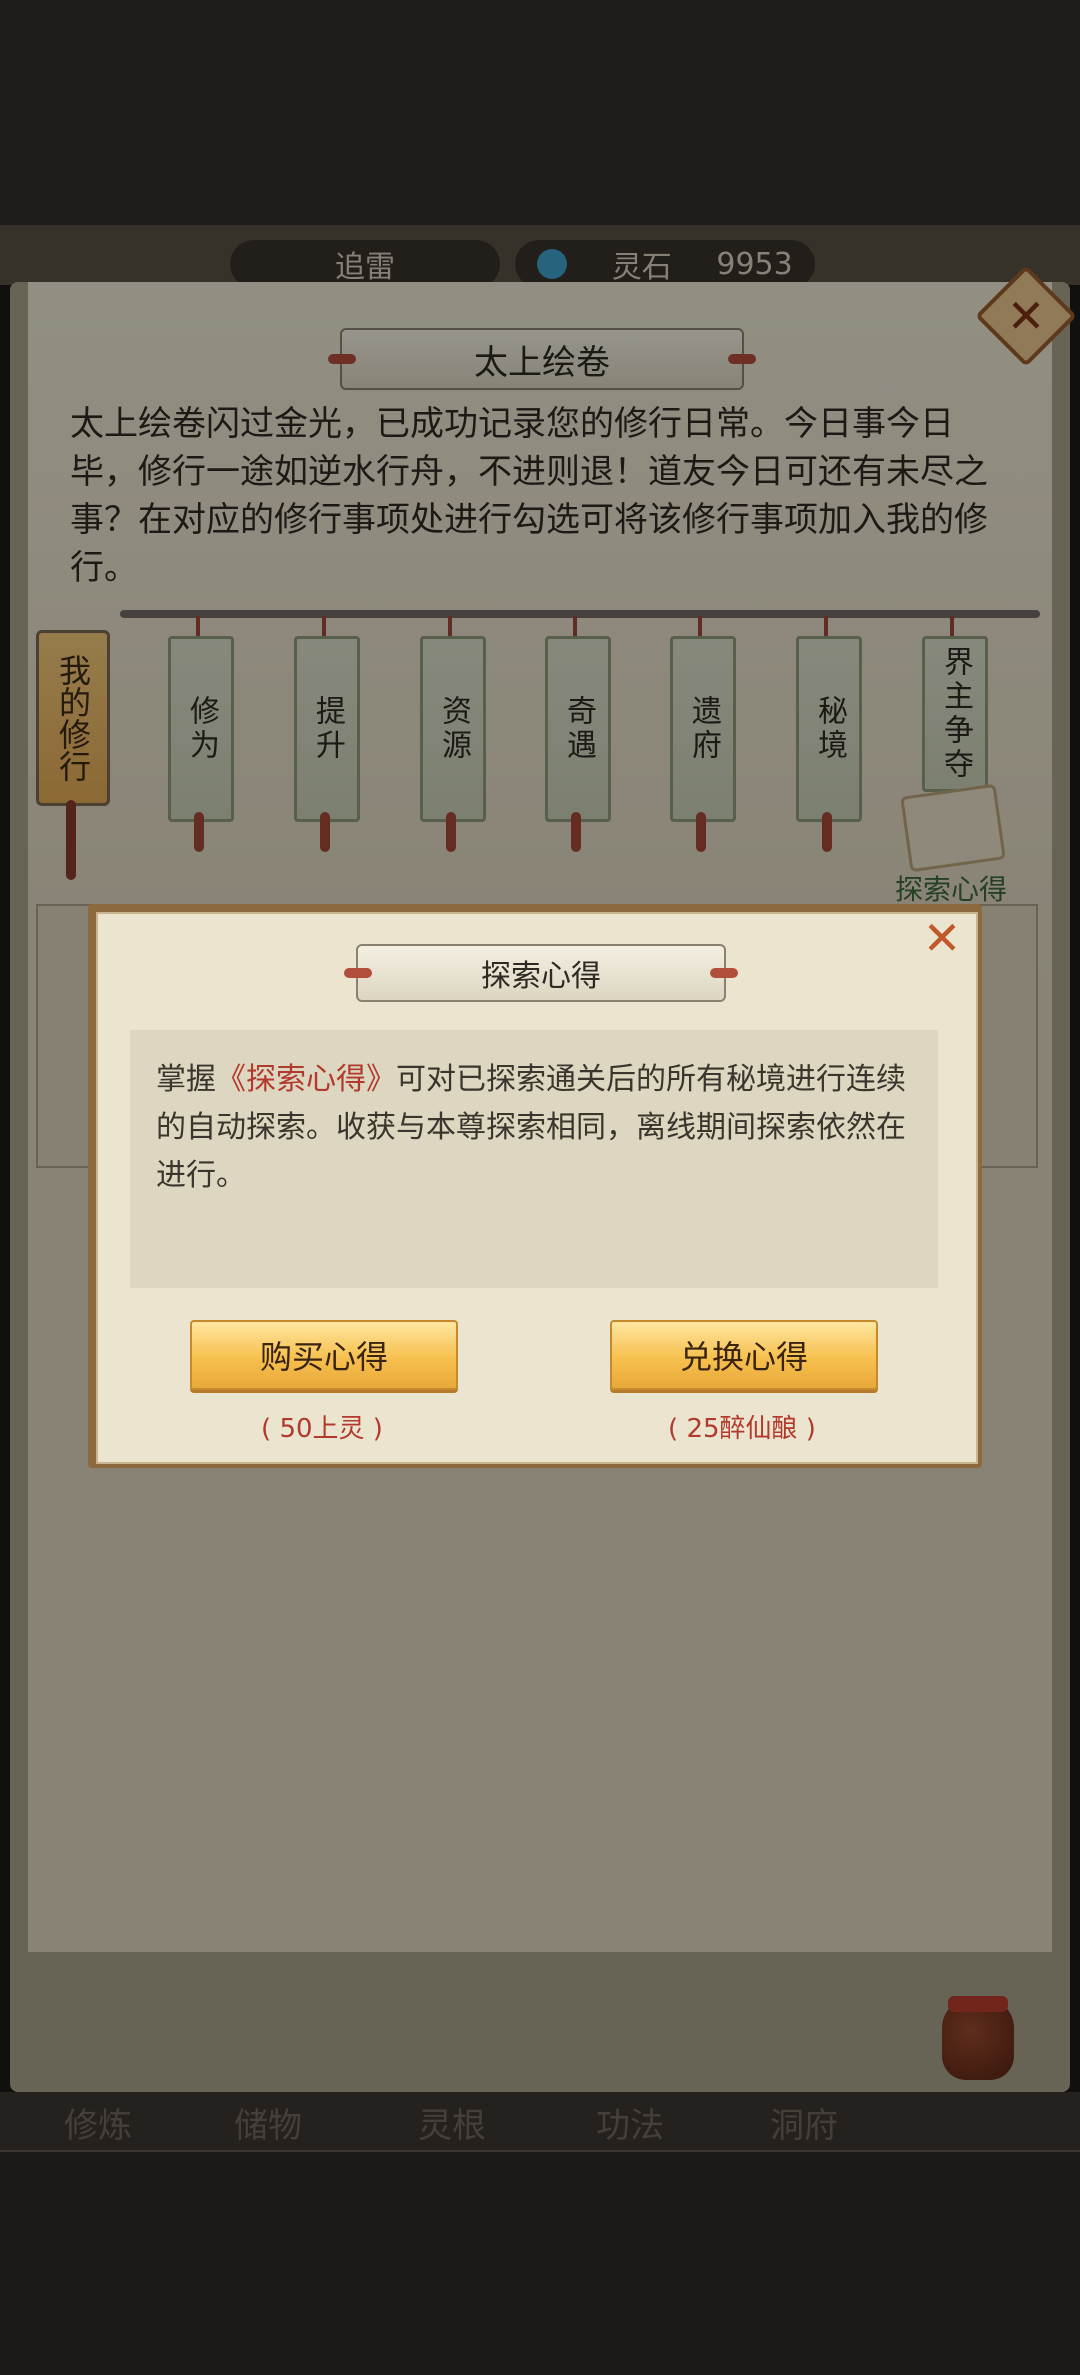  What do you see at coordinates (322, 1429) in the screenshot?
I see `buy-cost: ( 50上灵 )` at bounding box center [322, 1429].